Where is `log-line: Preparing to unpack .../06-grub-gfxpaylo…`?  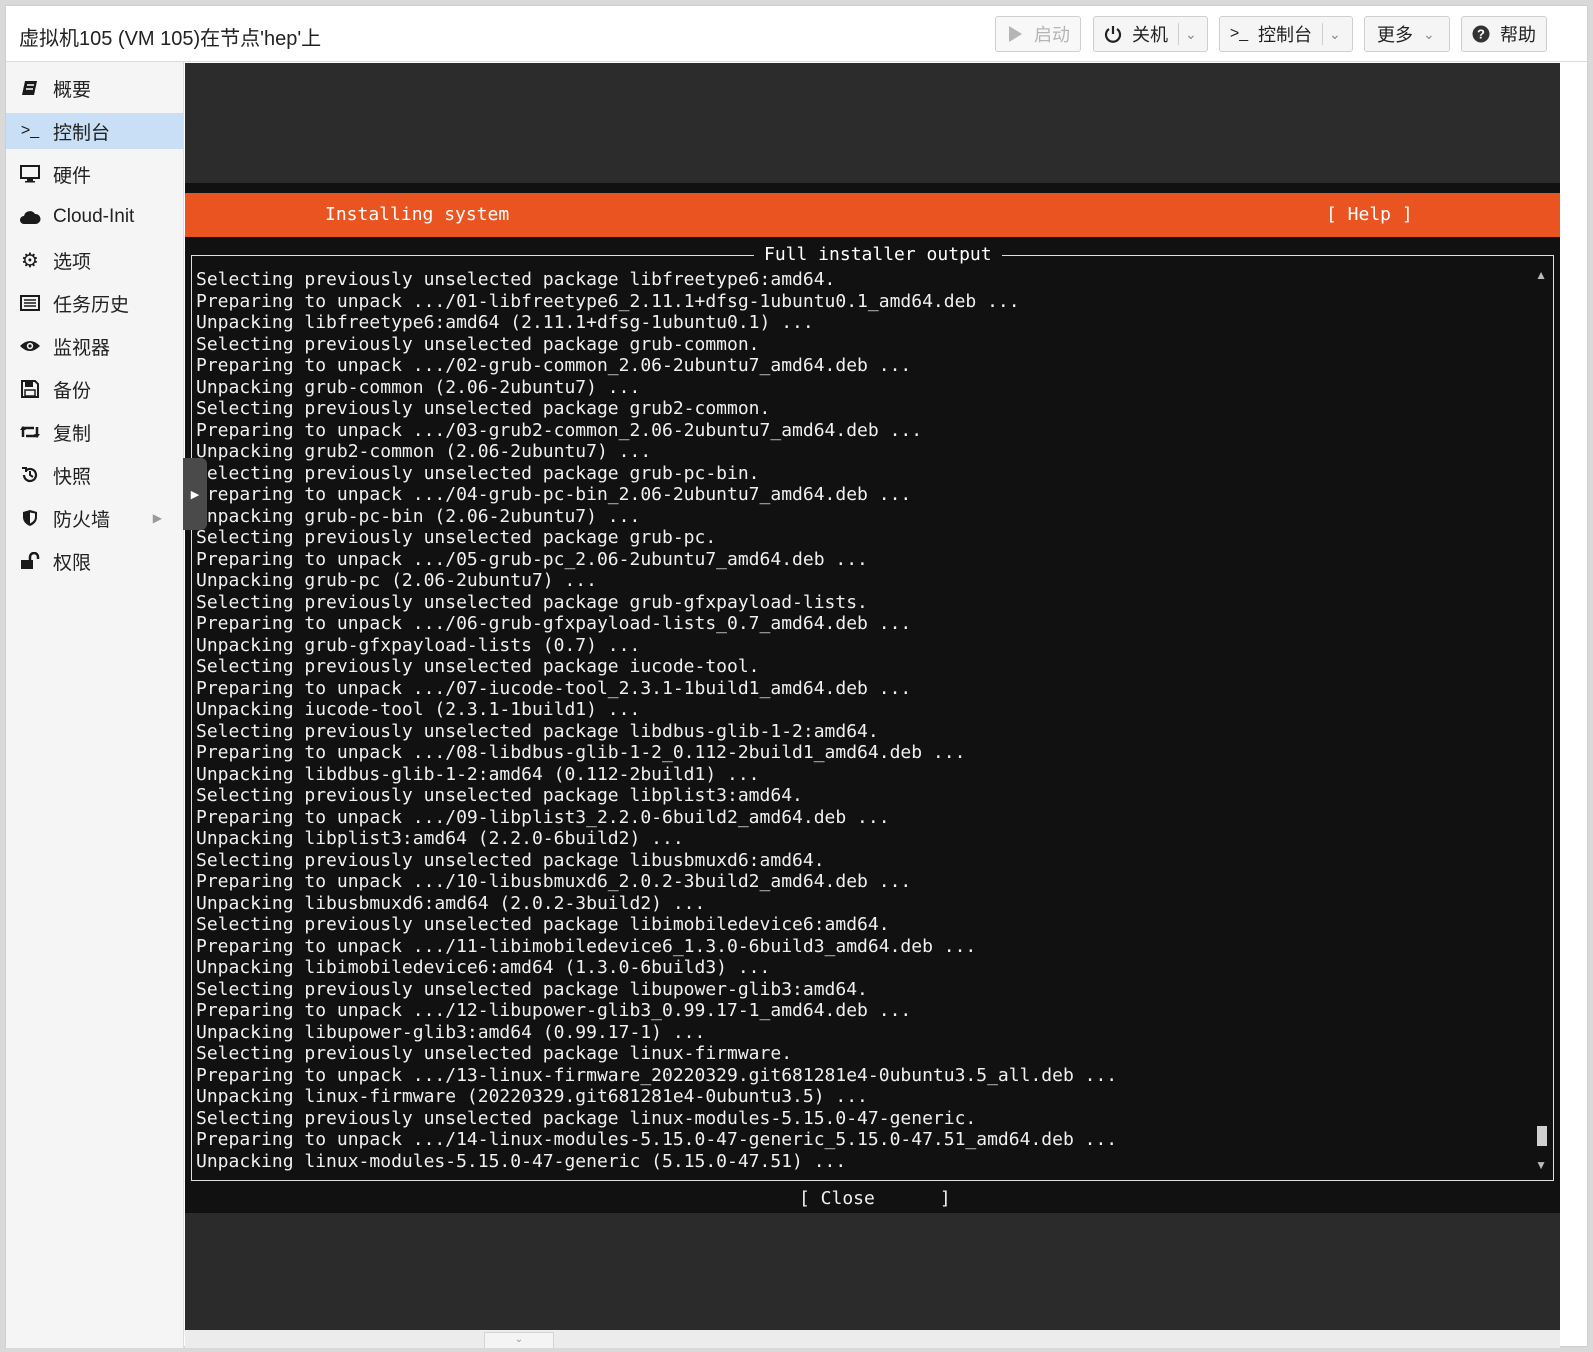 log-line: Preparing to unpack .../06-grub-gfxpaylo… is located at coordinates (554, 623).